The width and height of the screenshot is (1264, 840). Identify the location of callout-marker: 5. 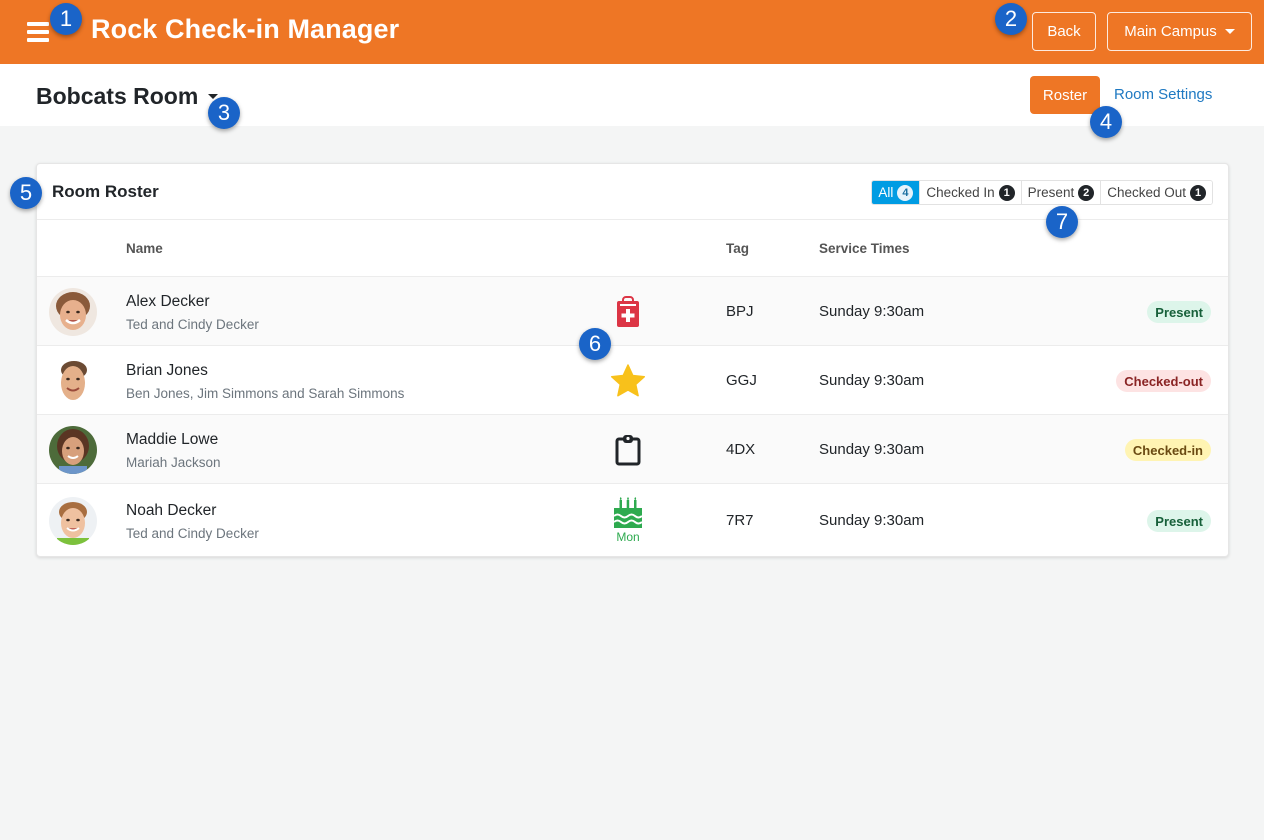
(26, 193).